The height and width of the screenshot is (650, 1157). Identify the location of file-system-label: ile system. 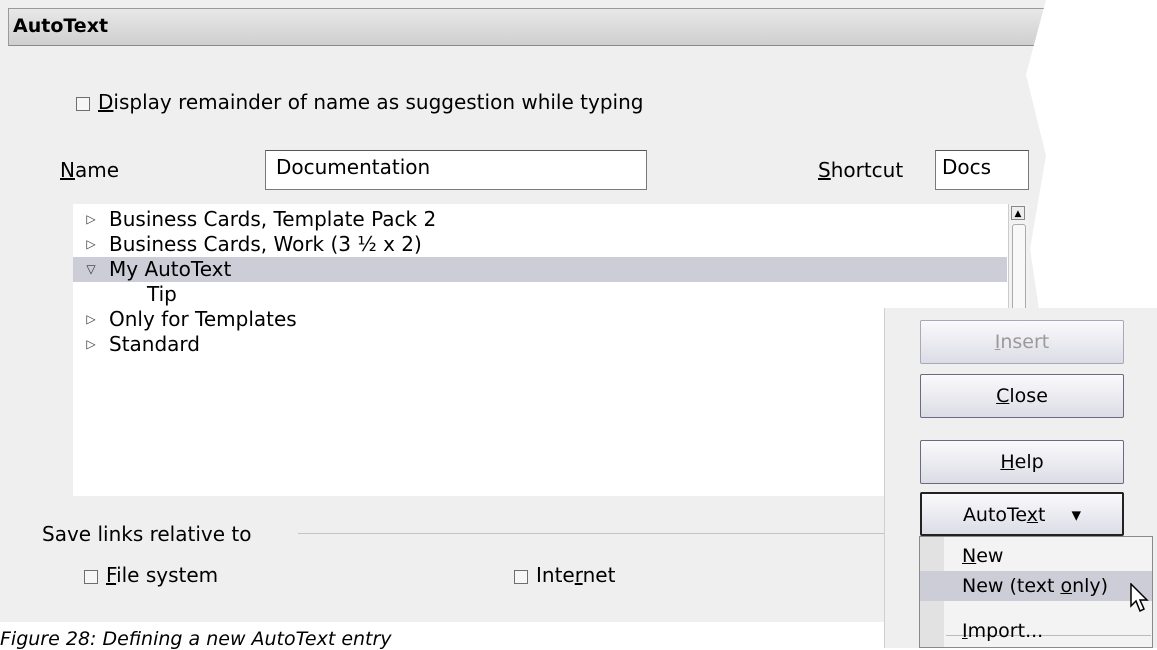
(167, 575).